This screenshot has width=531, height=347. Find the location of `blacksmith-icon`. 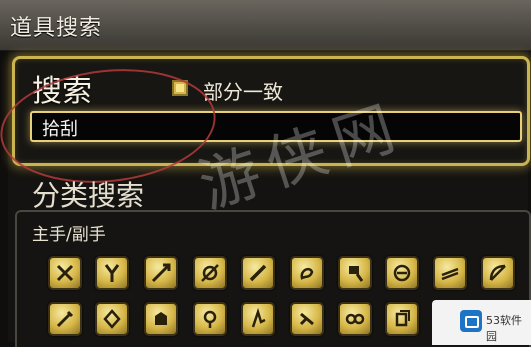

blacksmith-icon is located at coordinates (258, 319).